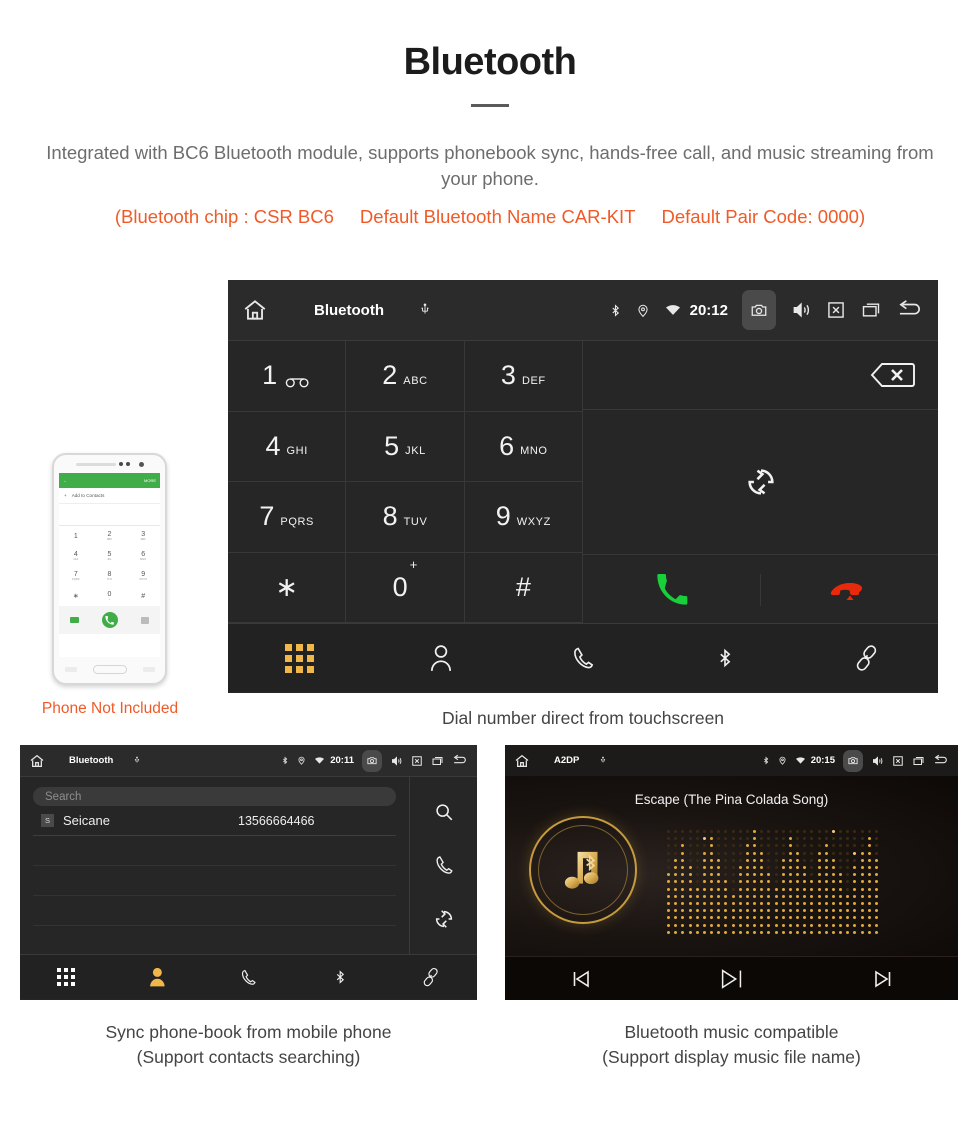  Describe the element at coordinates (822, 760) in the screenshot. I see `a2dp-clock: 20:15` at that location.